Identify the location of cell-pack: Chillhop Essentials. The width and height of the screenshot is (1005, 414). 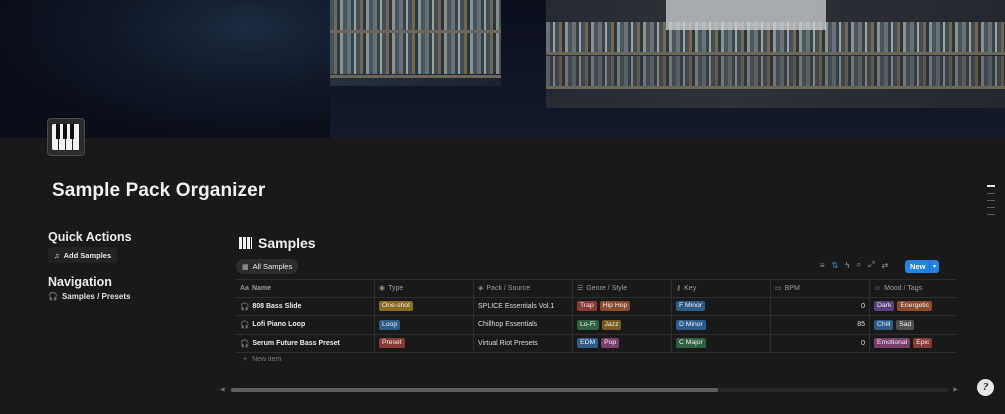
(523, 325).